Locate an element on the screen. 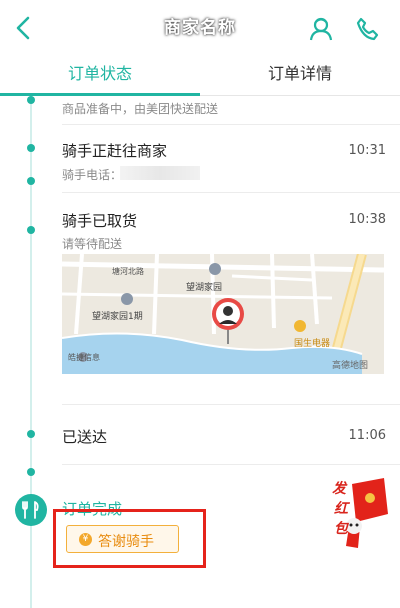 This screenshot has width=400, height=608. map-label-complex-phase1: 望湖家园1期 is located at coordinates (117, 317).